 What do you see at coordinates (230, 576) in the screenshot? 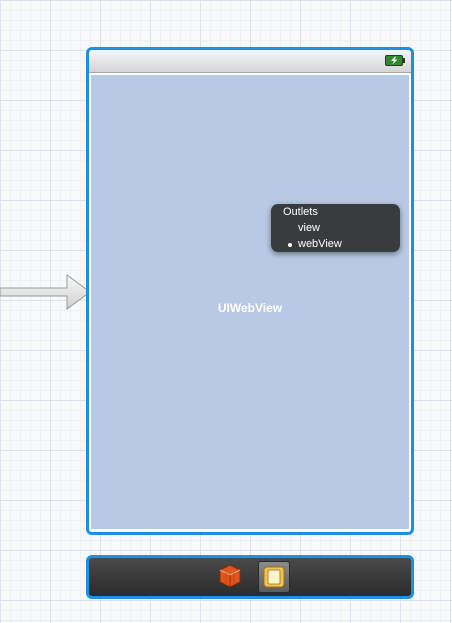
I see `first-responder-cube-icon` at bounding box center [230, 576].